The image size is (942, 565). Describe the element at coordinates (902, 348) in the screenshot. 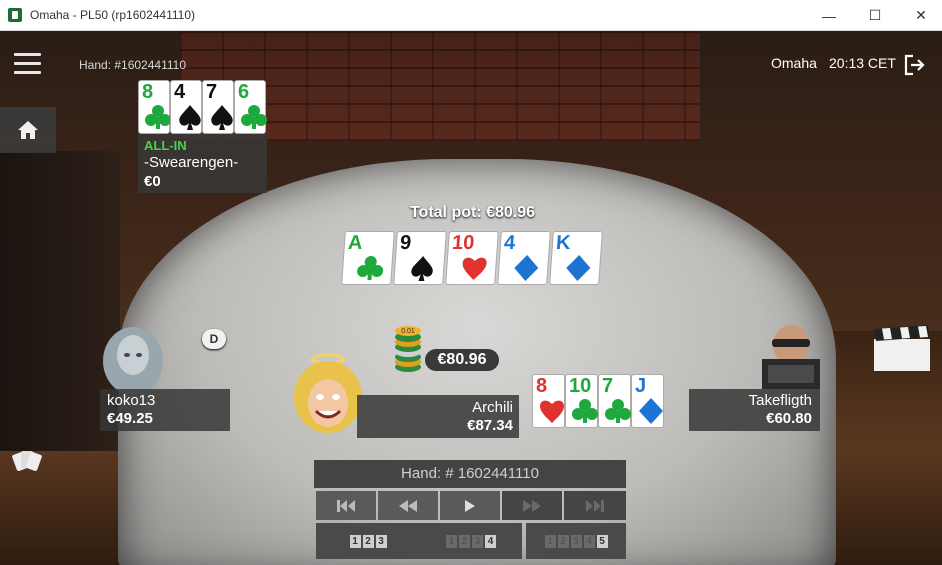

I see `clapperboard-icon` at that location.